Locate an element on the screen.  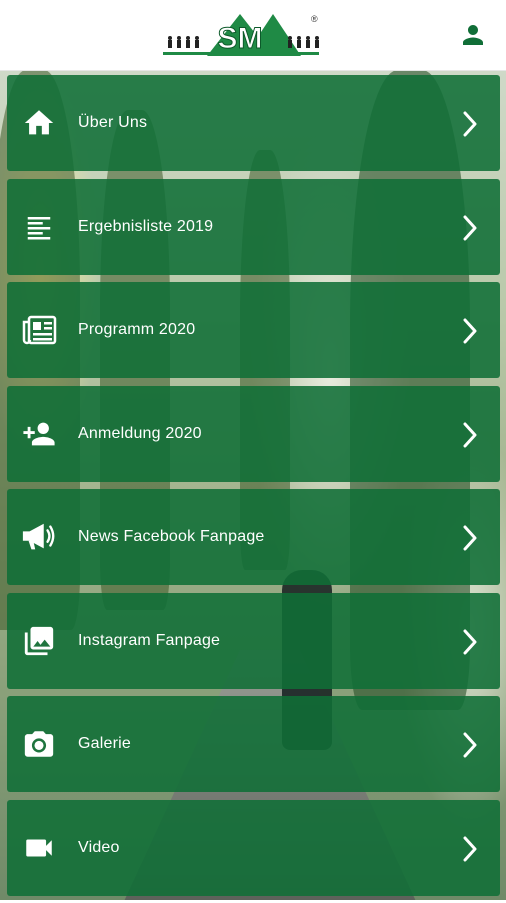
menu-item-label: Programm 2020 is located at coordinates (137, 329).